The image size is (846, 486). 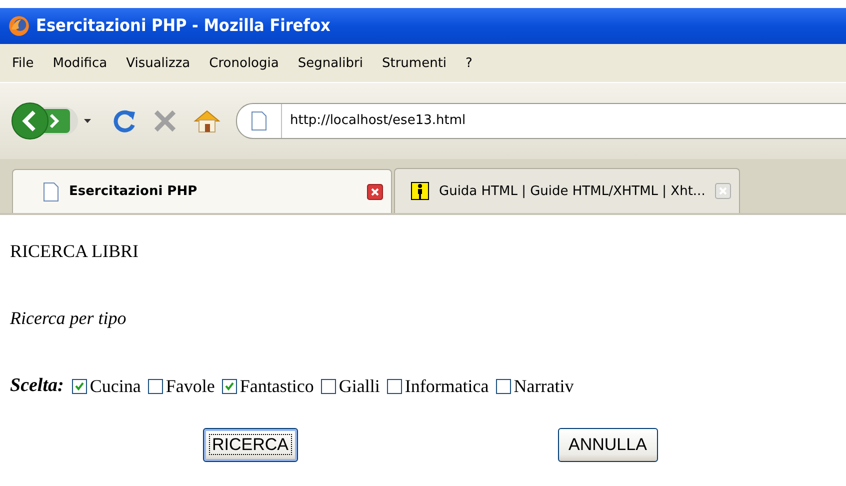 I want to click on home-icon, so click(x=207, y=121).